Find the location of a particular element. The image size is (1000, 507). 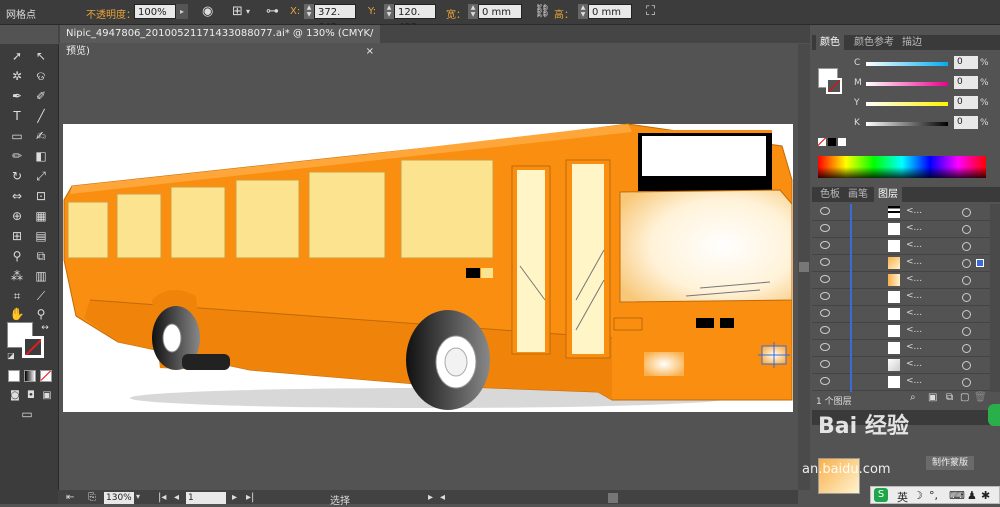

magenta-input: 0 is located at coordinates (966, 82).